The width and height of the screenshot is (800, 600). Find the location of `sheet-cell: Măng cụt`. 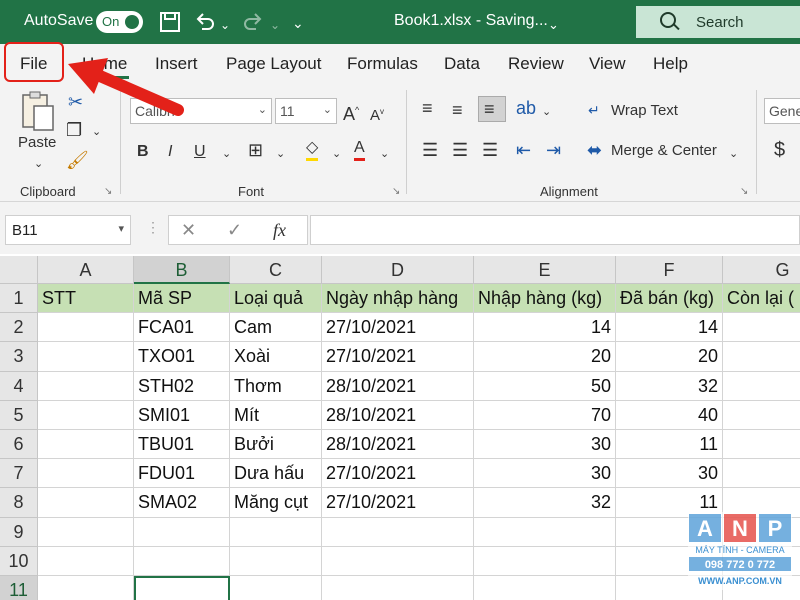

sheet-cell: Măng cụt is located at coordinates (276, 503).